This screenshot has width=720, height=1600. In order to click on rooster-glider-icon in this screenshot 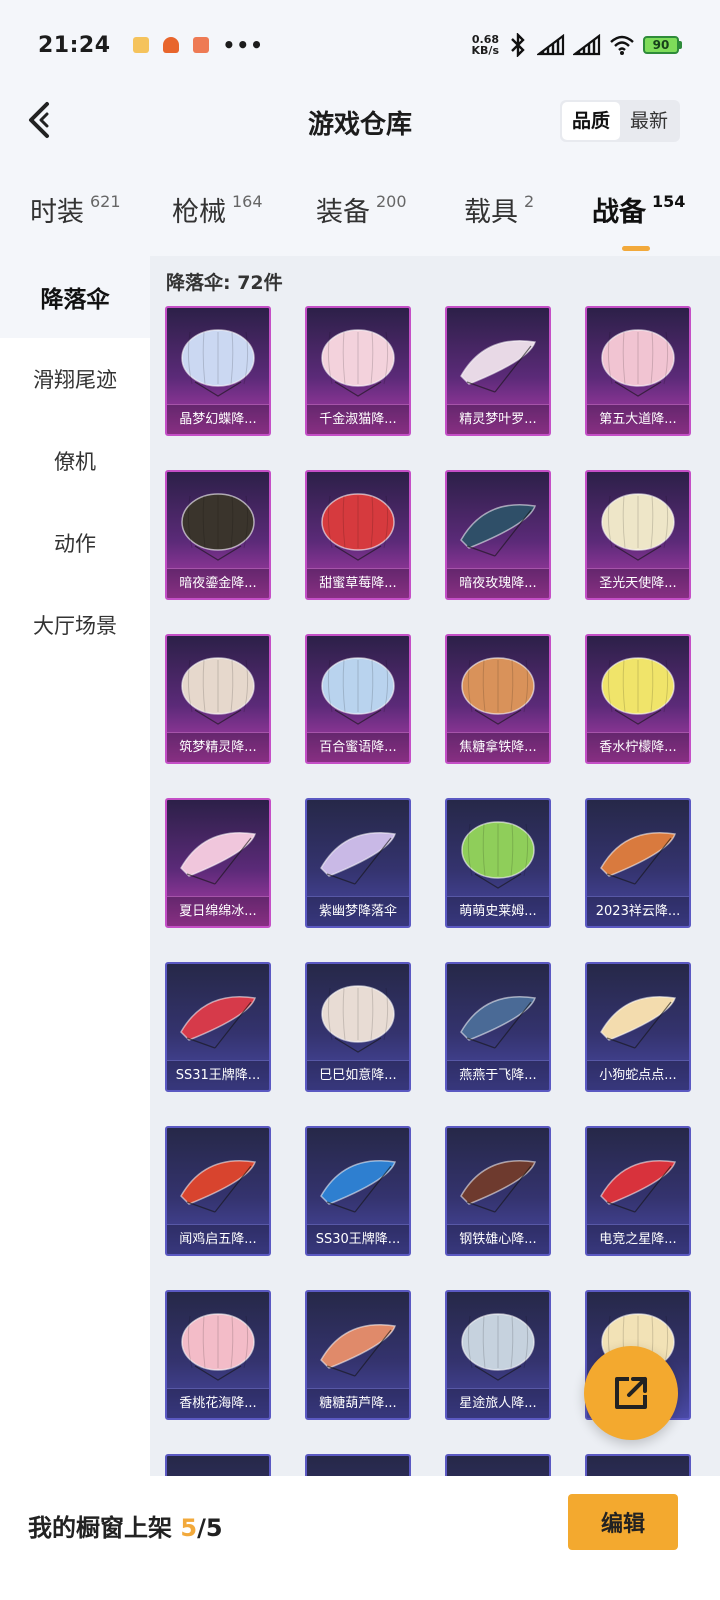, I will do `click(218, 1186)`.